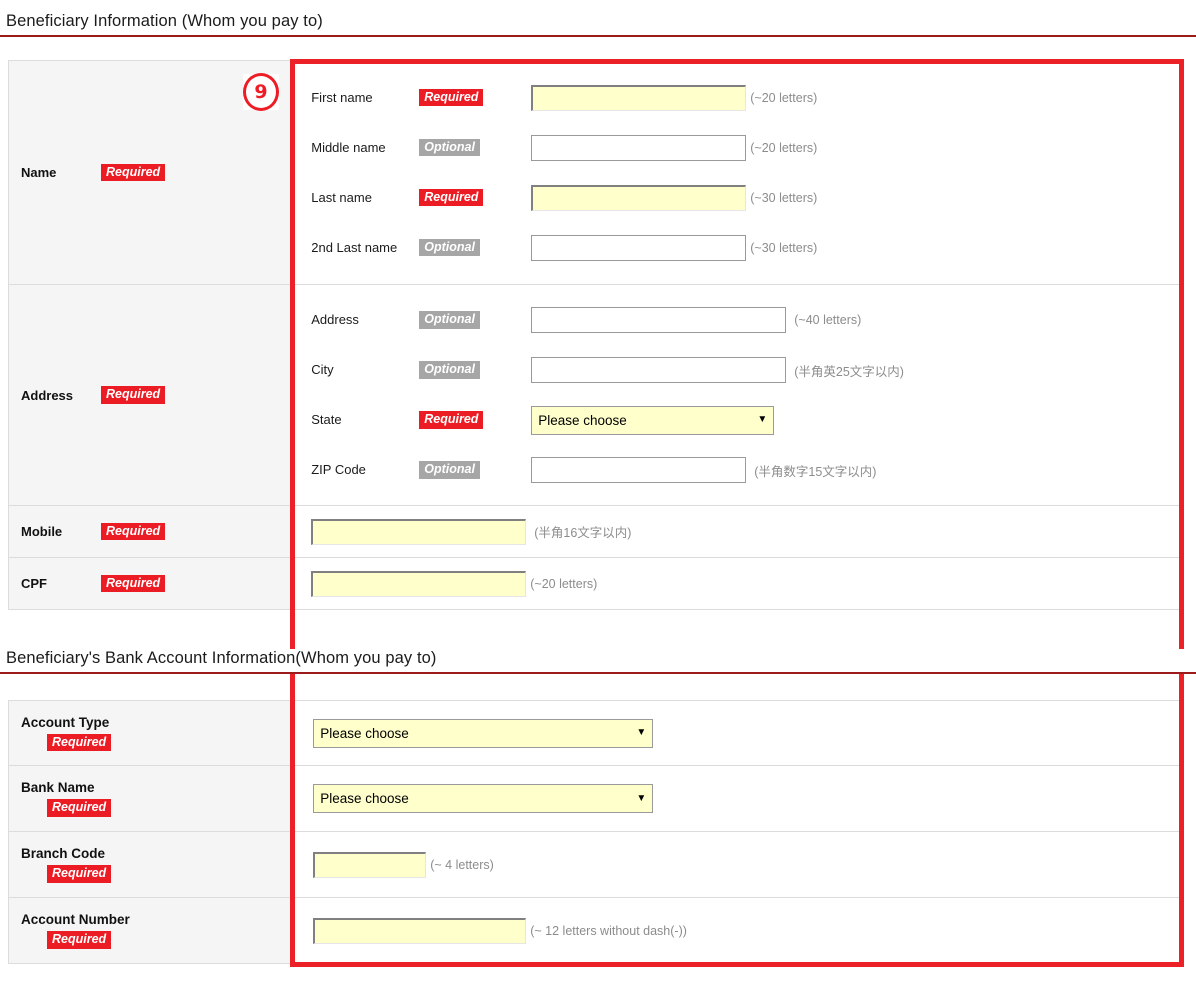 This screenshot has height=993, width=1196. Describe the element at coordinates (748, 930) in the screenshot. I see `field-row-account-number: (~ 12 letters without dash(-))` at that location.